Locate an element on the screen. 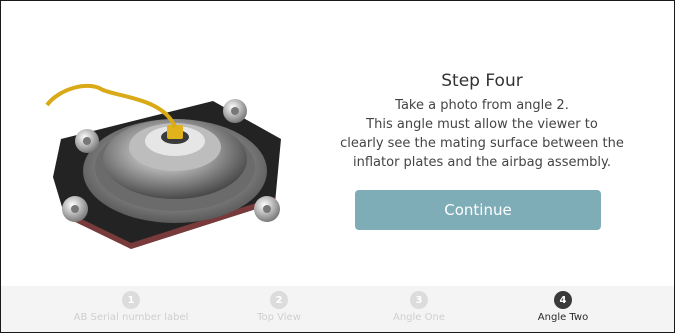  instruction-line: inflator plates and the airbag assembly. is located at coordinates (482, 162).